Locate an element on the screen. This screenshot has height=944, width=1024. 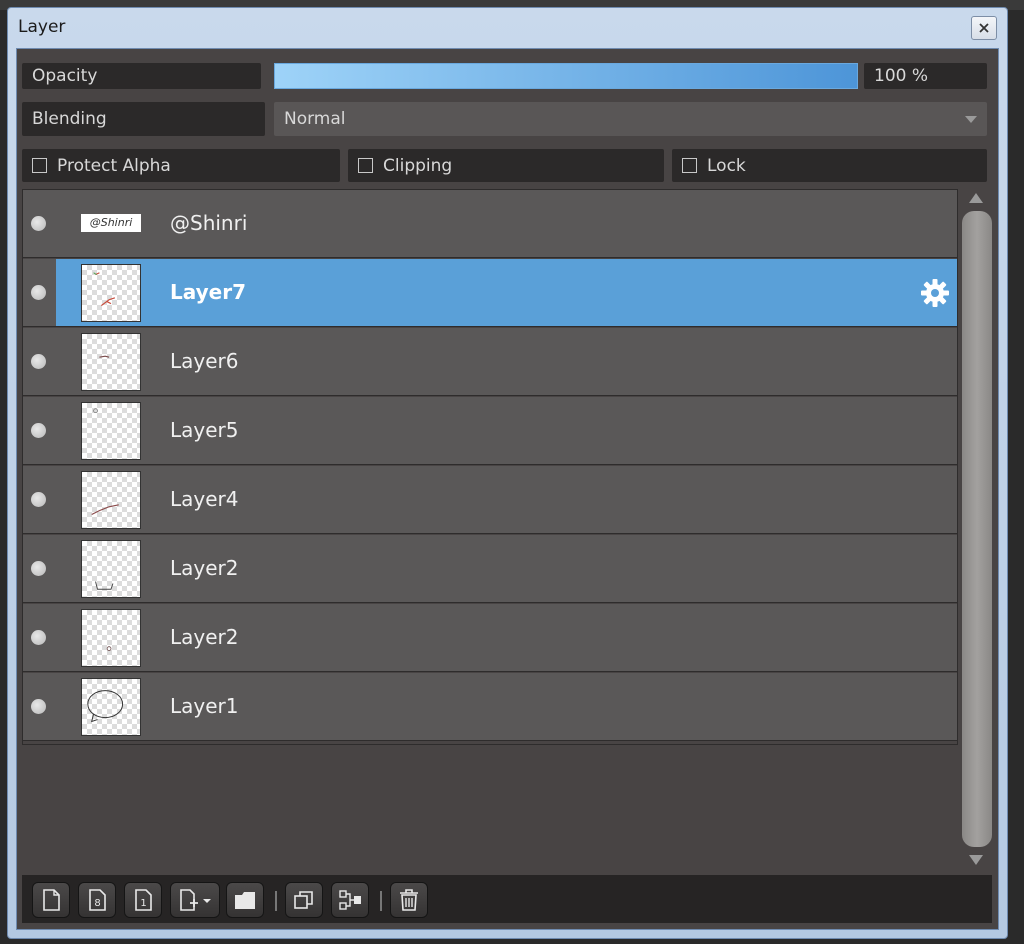
new-layer-icon is located at coordinates (51, 900).